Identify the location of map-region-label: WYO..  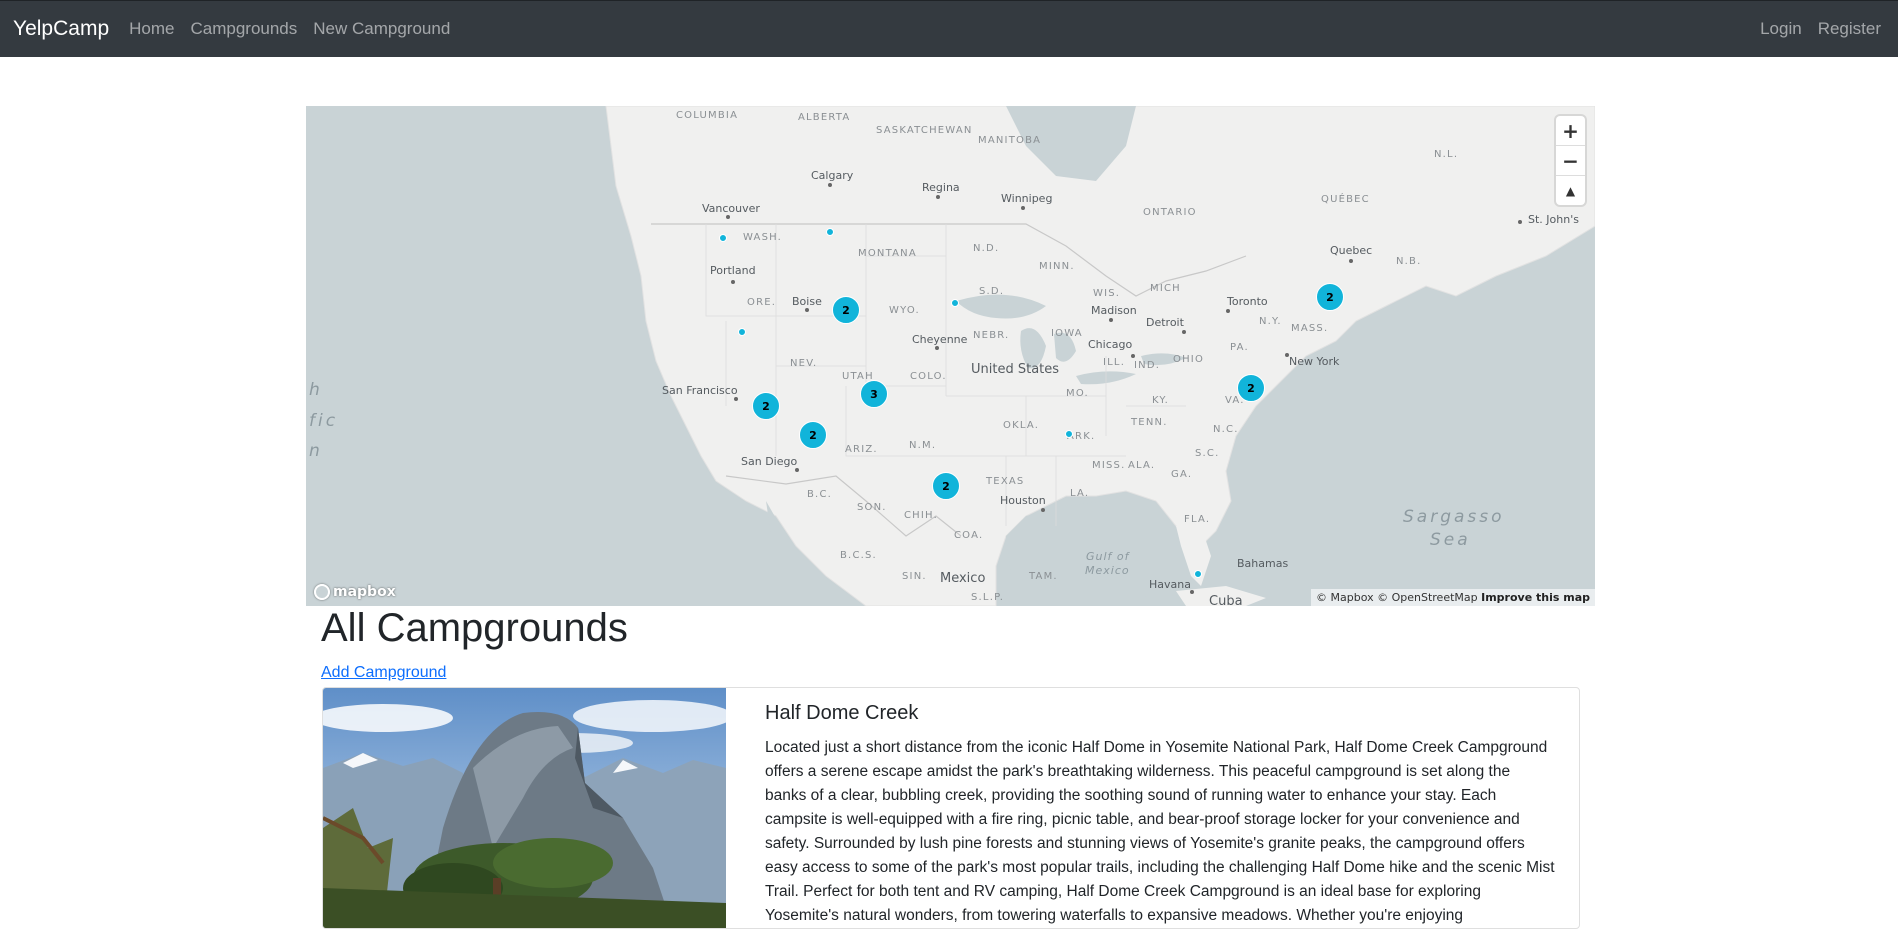
(904, 310).